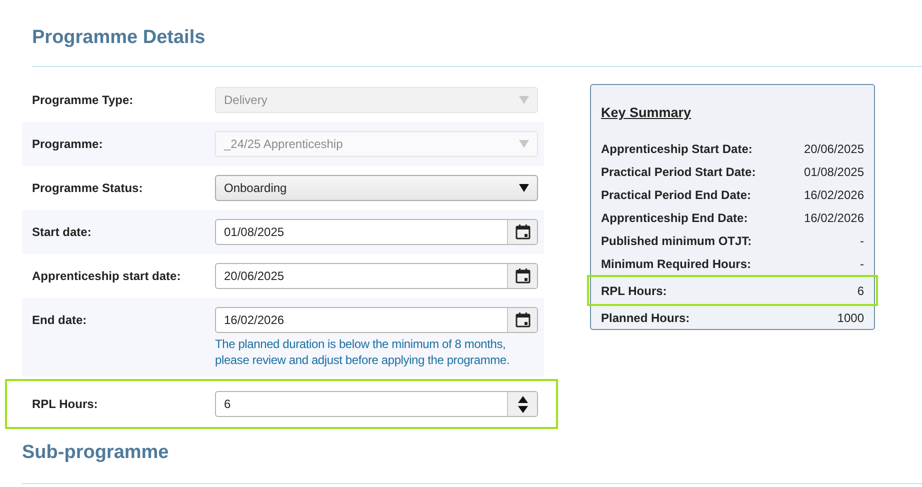 The image size is (922, 487). What do you see at coordinates (676, 195) in the screenshot?
I see `summary-label: Practical Period End Date:` at bounding box center [676, 195].